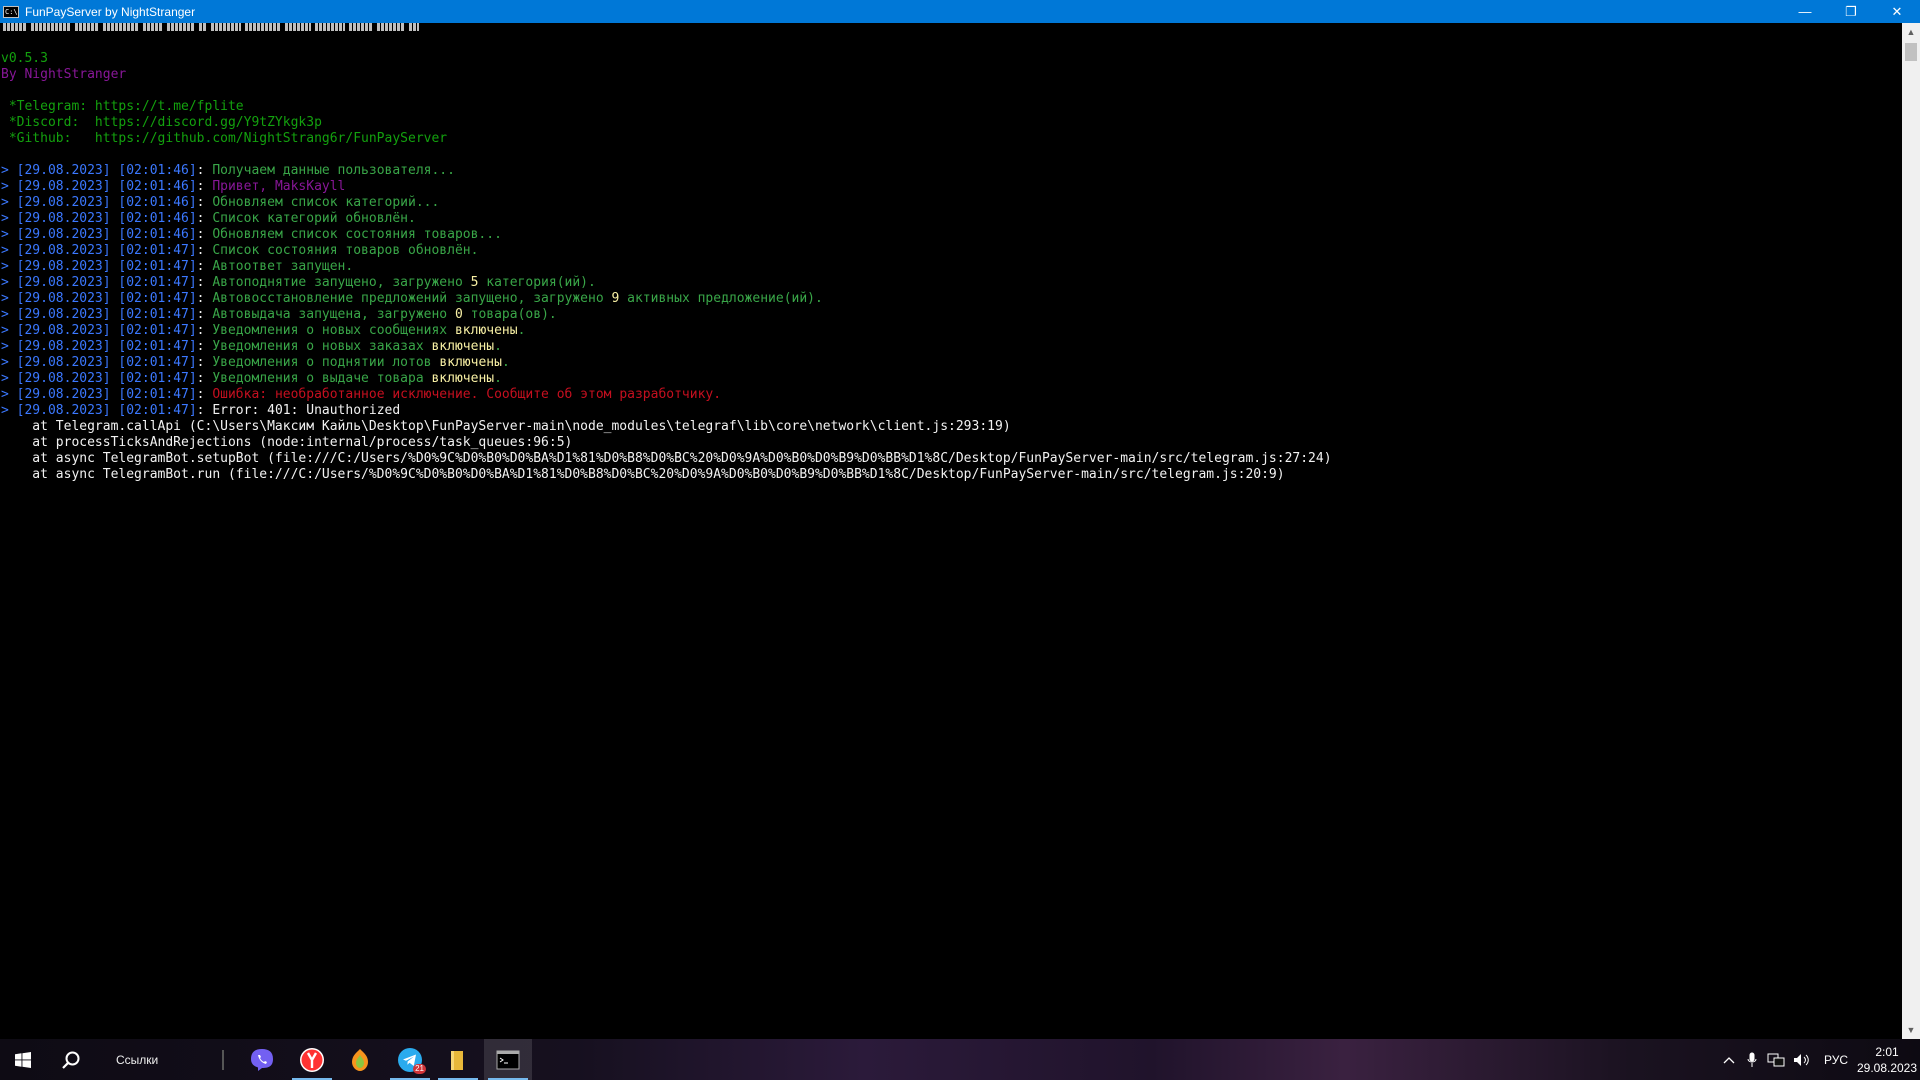 The height and width of the screenshot is (1080, 1920). I want to click on taskbar-app-fl-studio, so click(360, 1059).